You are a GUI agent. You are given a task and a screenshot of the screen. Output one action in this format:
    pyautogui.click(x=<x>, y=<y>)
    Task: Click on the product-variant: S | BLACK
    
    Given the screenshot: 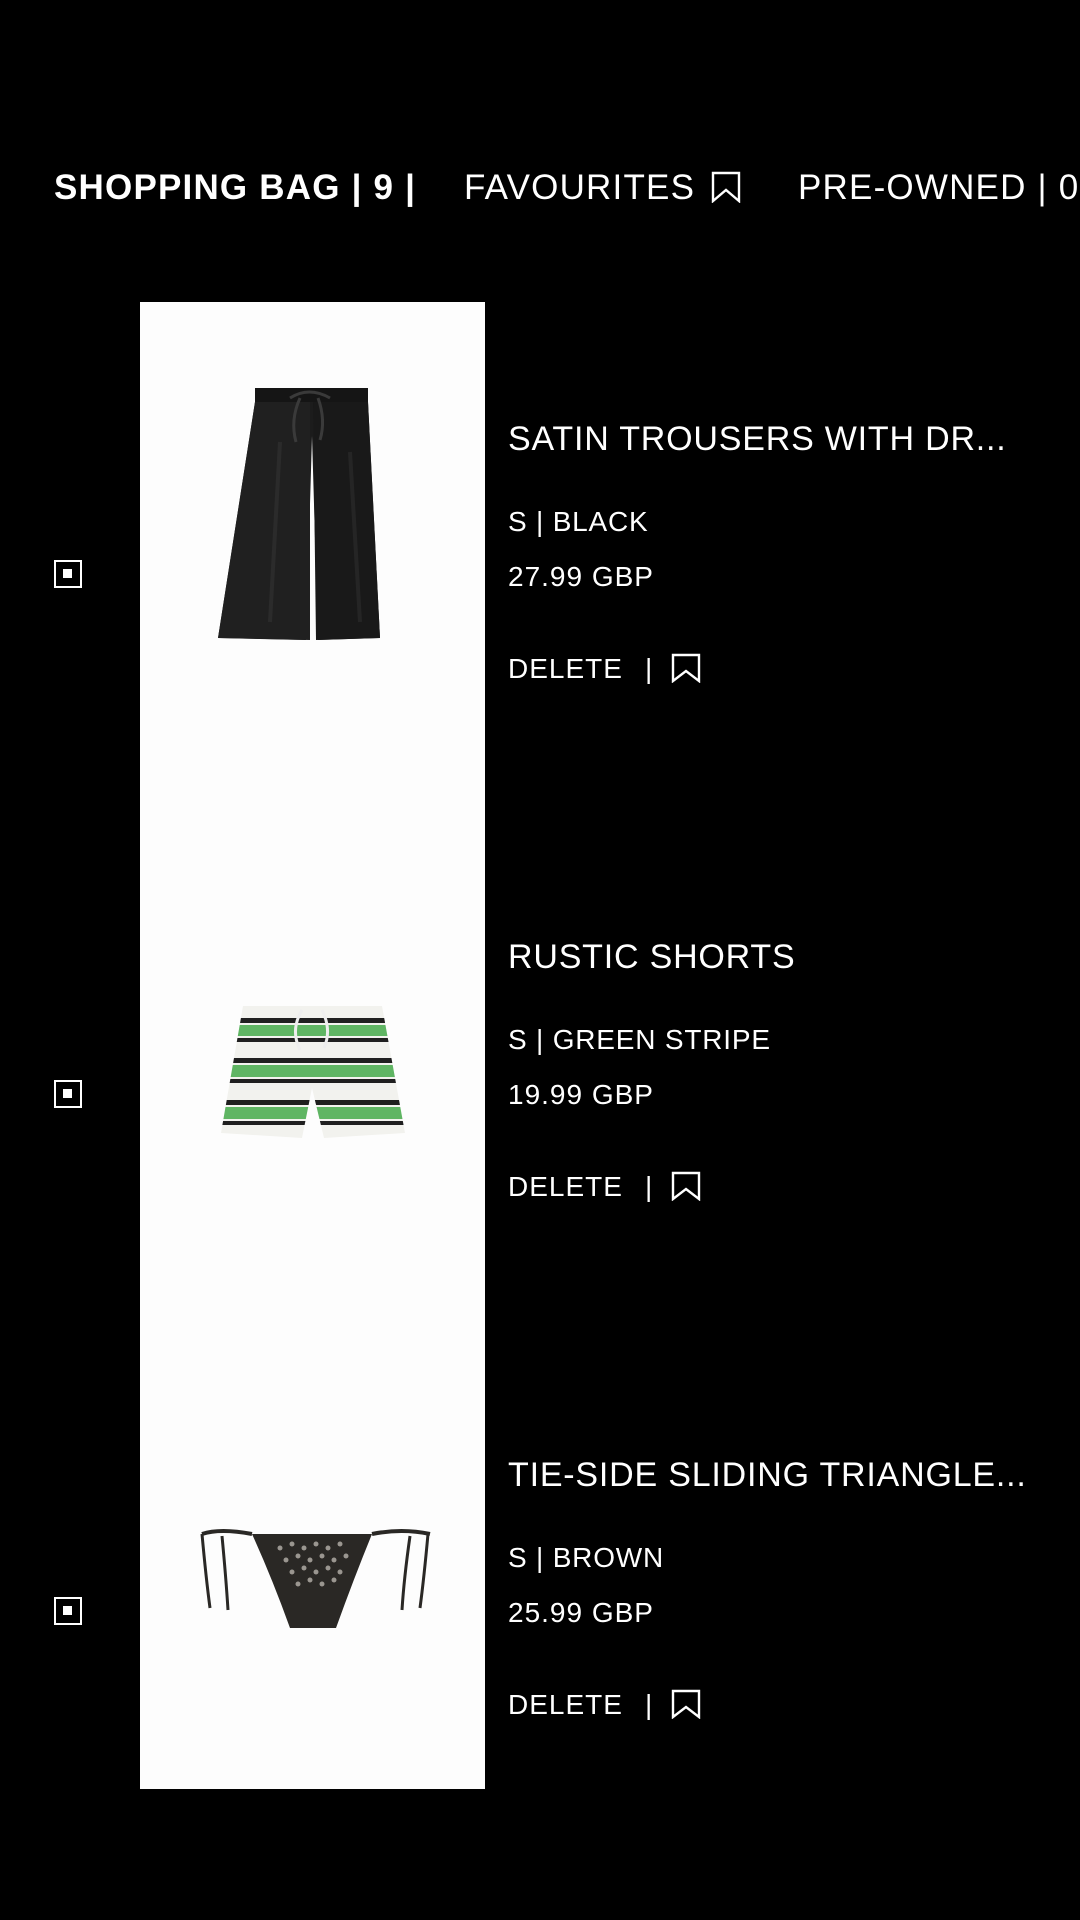 What is the action you would take?
    pyautogui.click(x=578, y=521)
    